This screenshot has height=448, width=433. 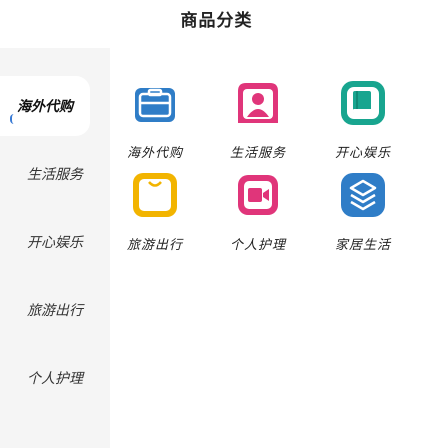 I want to click on sidebar-item-label: 开心娱乐, so click(x=55, y=242).